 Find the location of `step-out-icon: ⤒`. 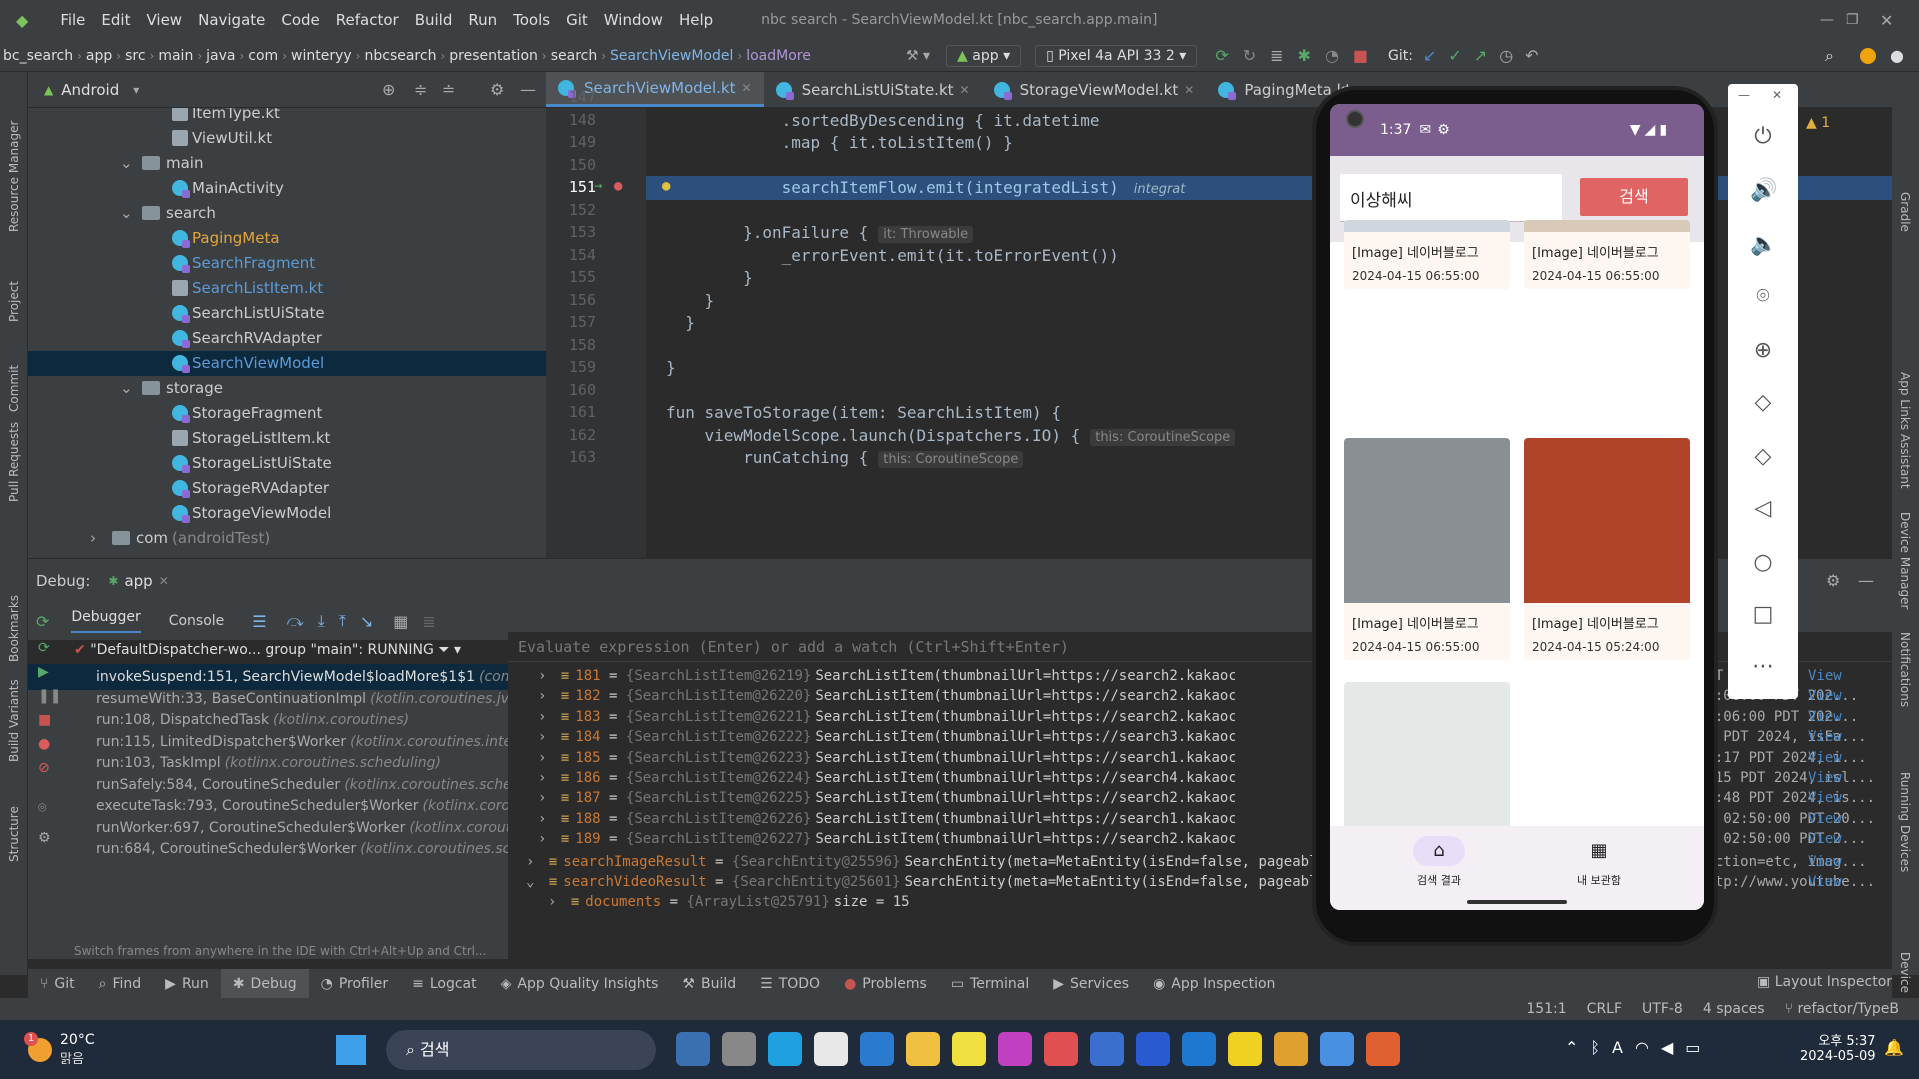

step-out-icon: ⤒ is located at coordinates (342, 621).